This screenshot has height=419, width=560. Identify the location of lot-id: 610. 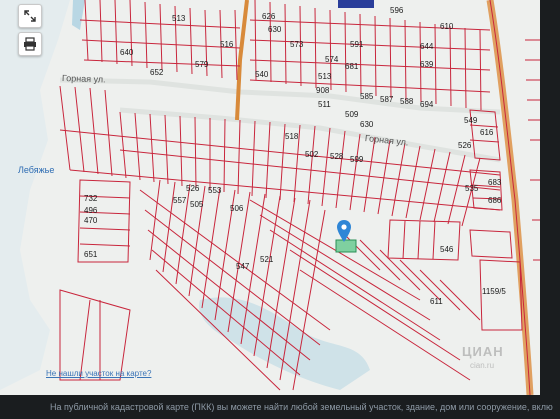
(447, 26).